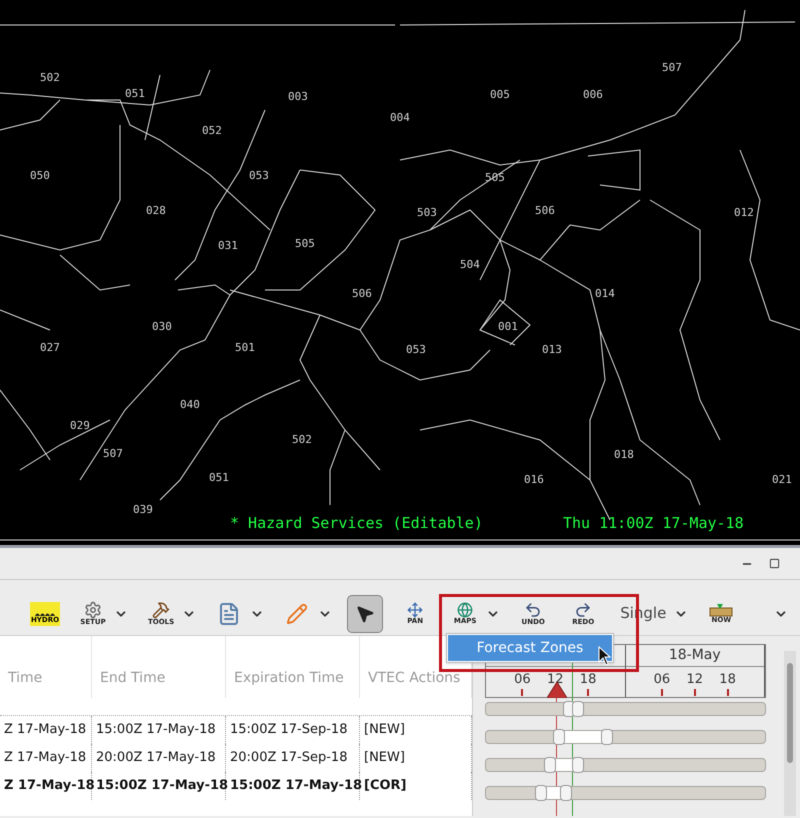  What do you see at coordinates (293, 730) in the screenshot?
I see `table-cell: 15:00Z 17-Sep-18` at bounding box center [293, 730].